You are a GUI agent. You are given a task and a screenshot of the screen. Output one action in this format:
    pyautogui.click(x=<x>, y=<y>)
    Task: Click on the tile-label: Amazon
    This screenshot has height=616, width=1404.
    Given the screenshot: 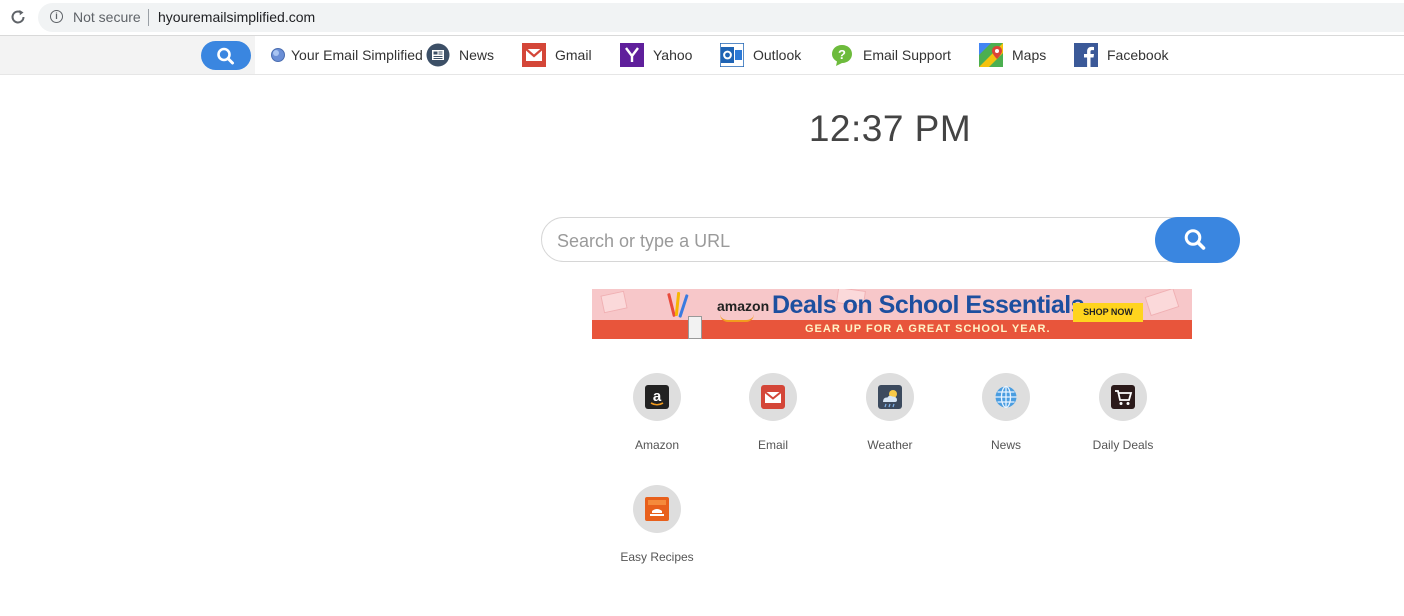 What is the action you would take?
    pyautogui.click(x=657, y=445)
    